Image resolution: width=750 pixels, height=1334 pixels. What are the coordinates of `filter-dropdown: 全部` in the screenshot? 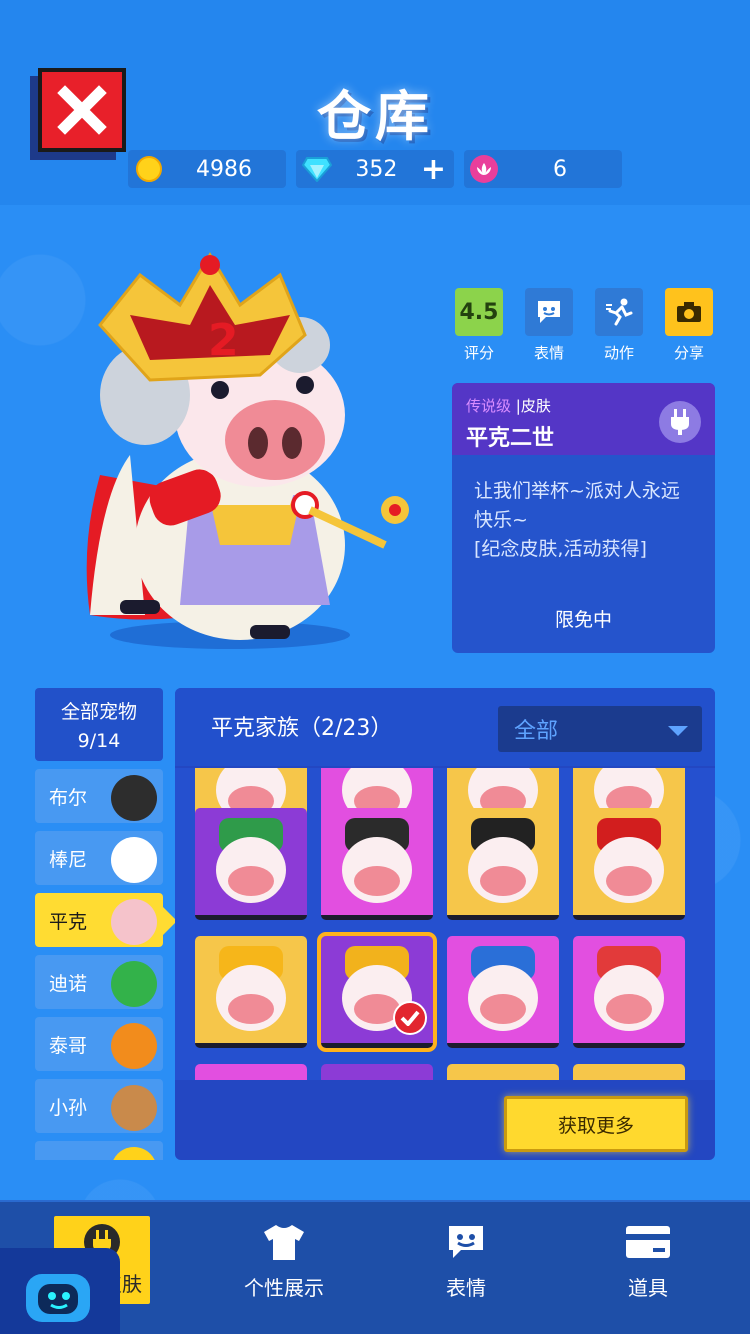 It's located at (600, 729).